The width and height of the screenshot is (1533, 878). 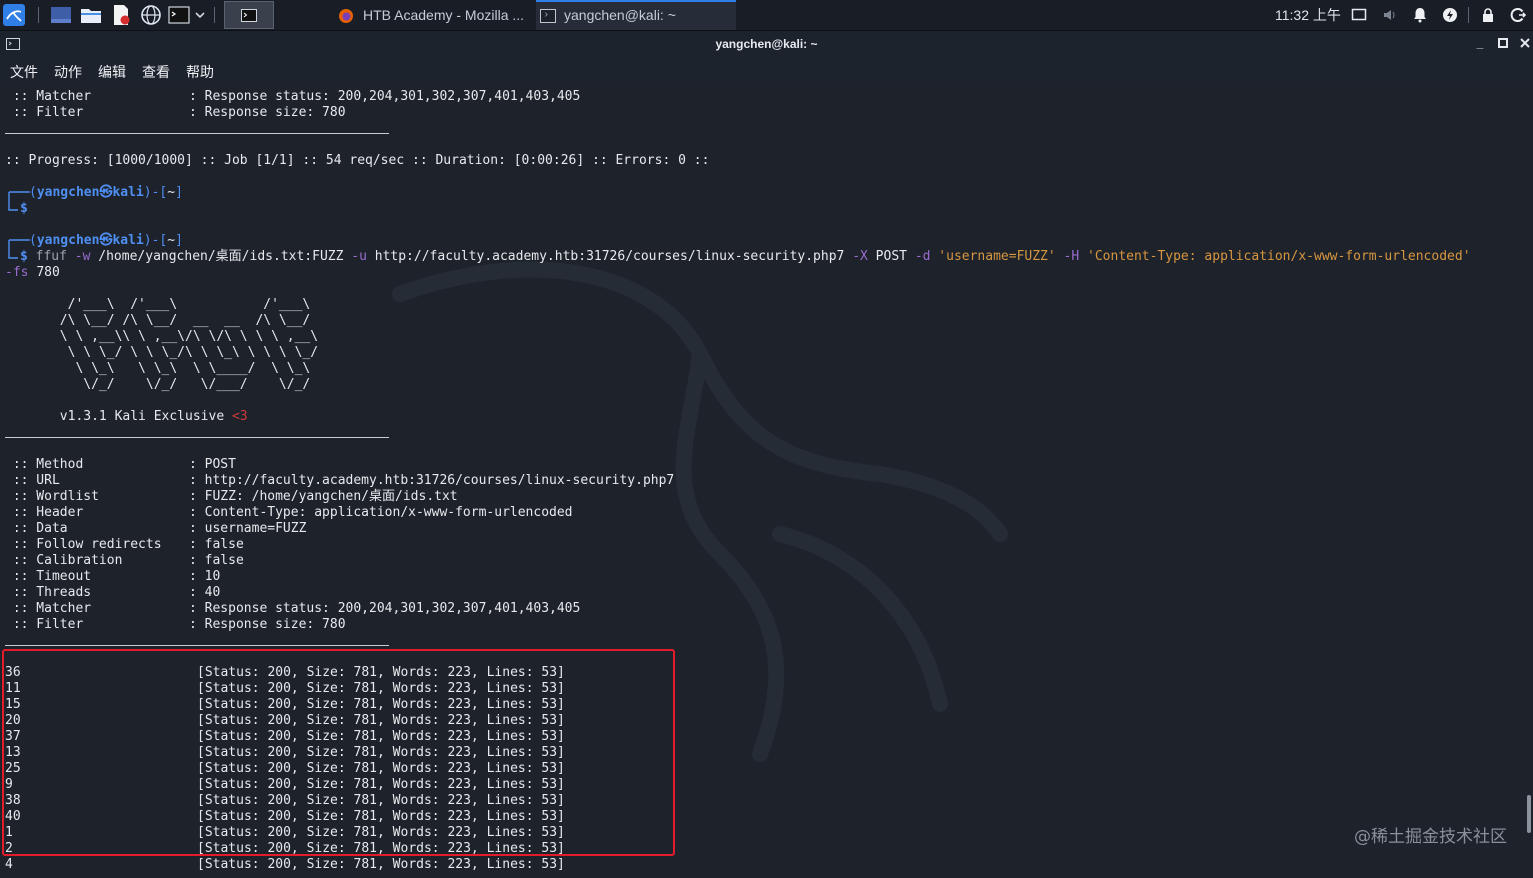 What do you see at coordinates (87, 480) in the screenshot?
I see `config-key: :: URL` at bounding box center [87, 480].